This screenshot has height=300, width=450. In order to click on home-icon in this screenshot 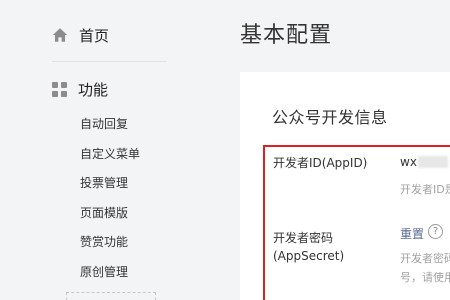, I will do `click(60, 35)`.